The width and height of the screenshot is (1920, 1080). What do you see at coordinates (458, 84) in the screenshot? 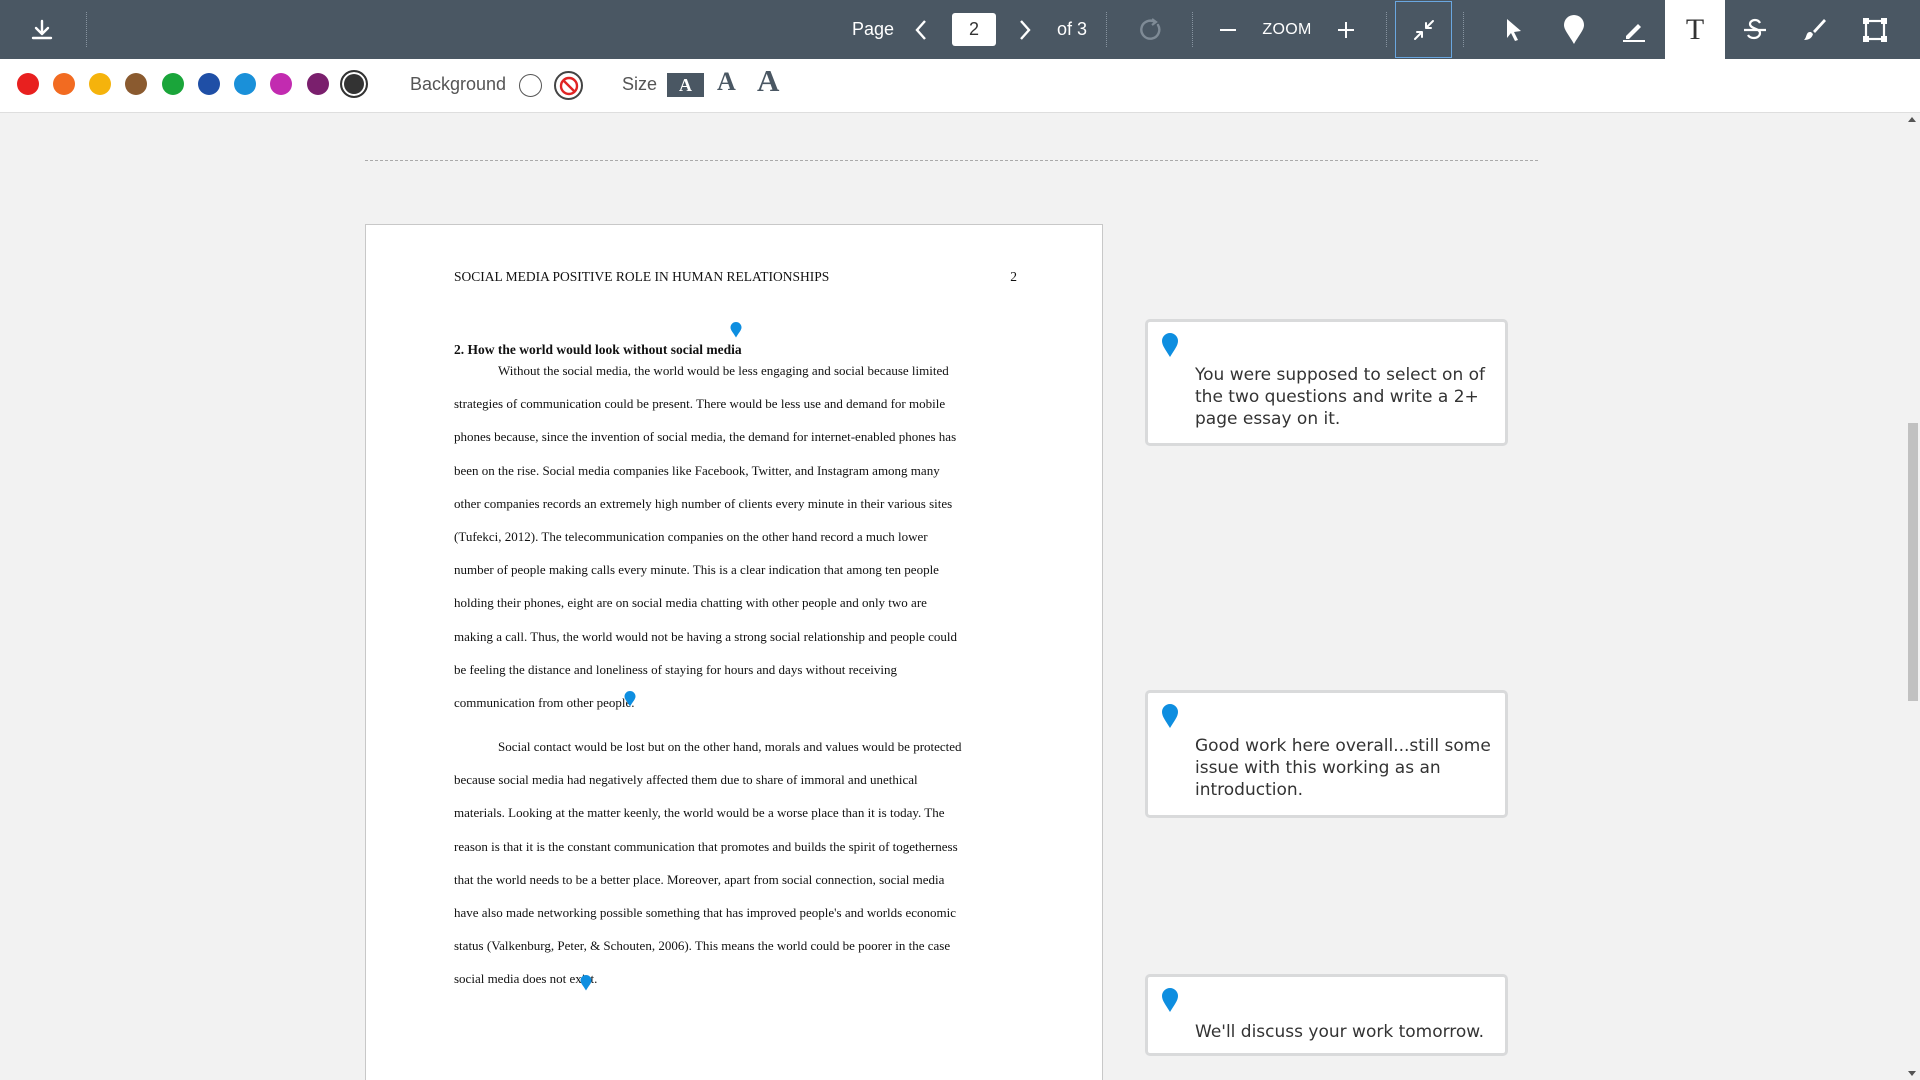
I see `background-label: Background` at bounding box center [458, 84].